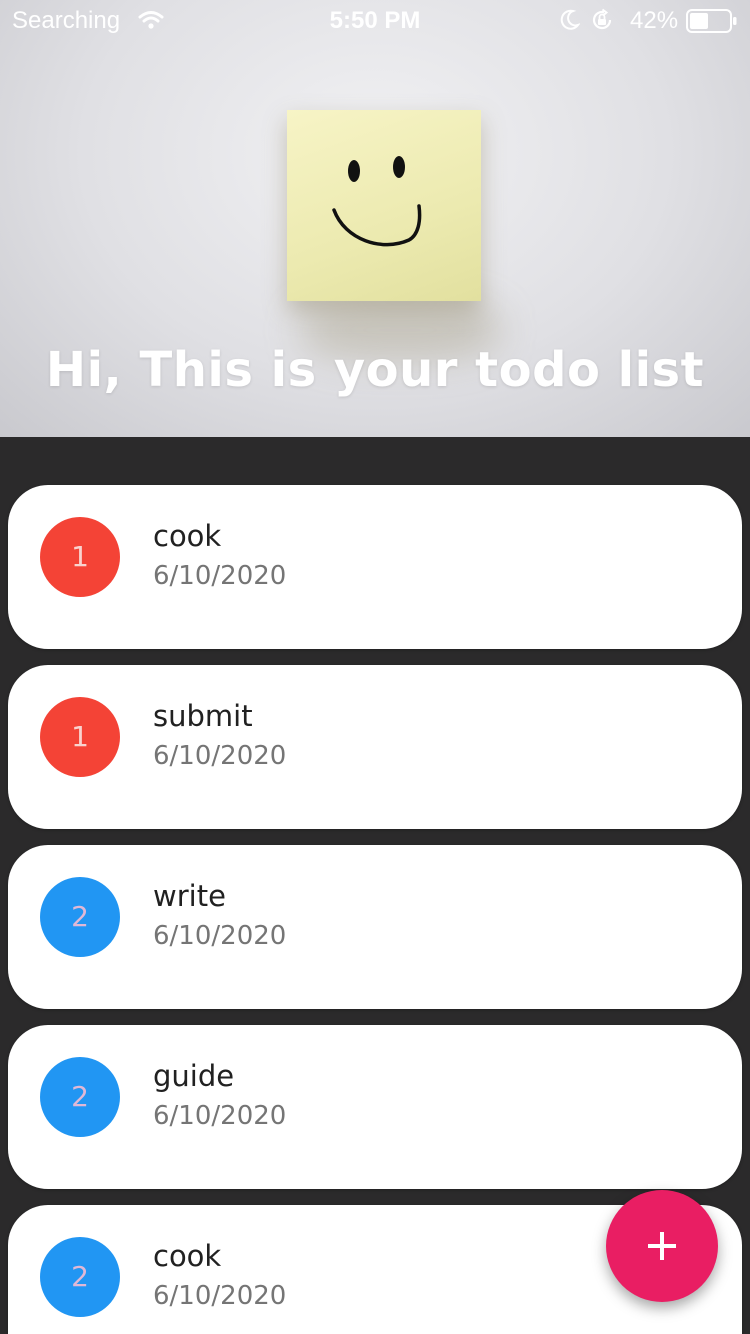  What do you see at coordinates (189, 896) in the screenshot?
I see `task-title: write` at bounding box center [189, 896].